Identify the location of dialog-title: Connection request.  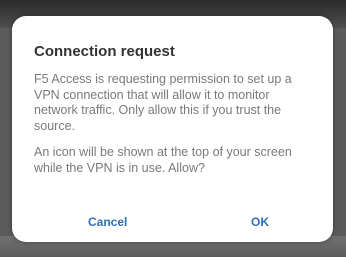
(104, 51).